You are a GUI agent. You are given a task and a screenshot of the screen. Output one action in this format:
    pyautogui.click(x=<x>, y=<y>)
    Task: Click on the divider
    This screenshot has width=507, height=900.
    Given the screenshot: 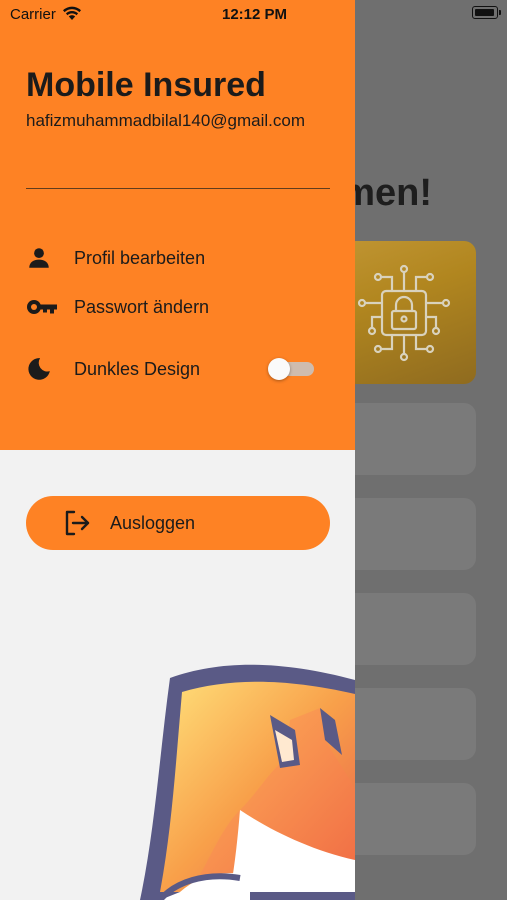 What is the action you would take?
    pyautogui.click(x=178, y=188)
    